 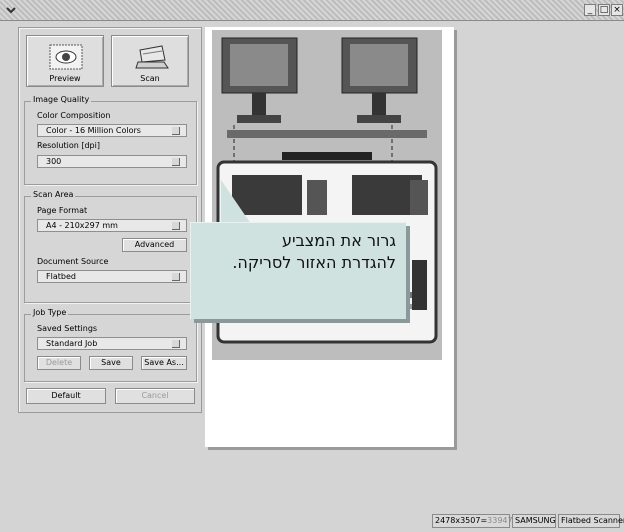 What do you see at coordinates (59, 363) in the screenshot?
I see `delete-button: Delete` at bounding box center [59, 363].